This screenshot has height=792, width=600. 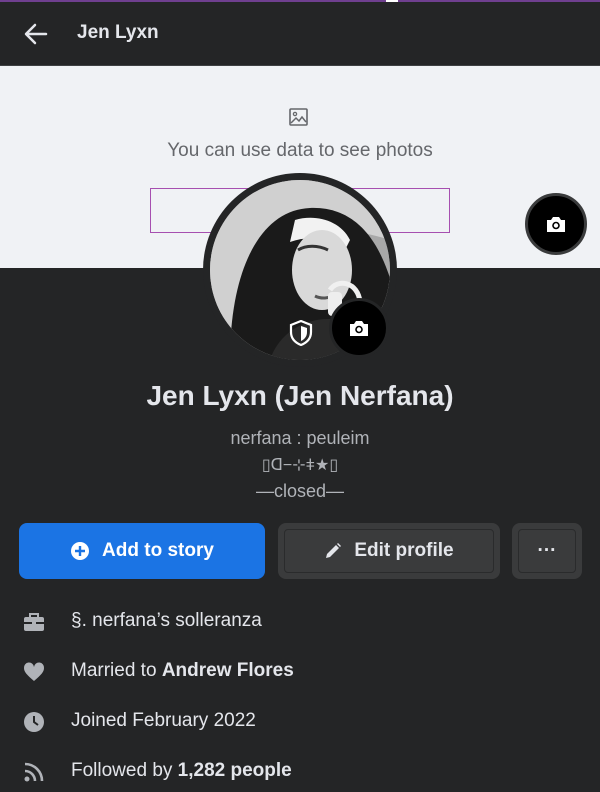 I want to click on info-item-joined: Joined February 2022, so click(x=300, y=722).